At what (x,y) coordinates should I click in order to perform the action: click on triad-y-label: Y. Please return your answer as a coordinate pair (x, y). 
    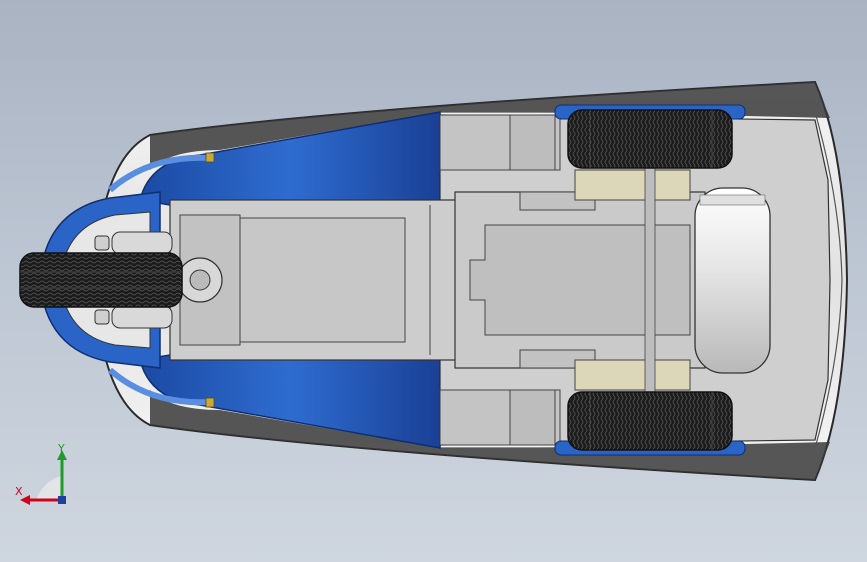
    Looking at the image, I should click on (61, 448).